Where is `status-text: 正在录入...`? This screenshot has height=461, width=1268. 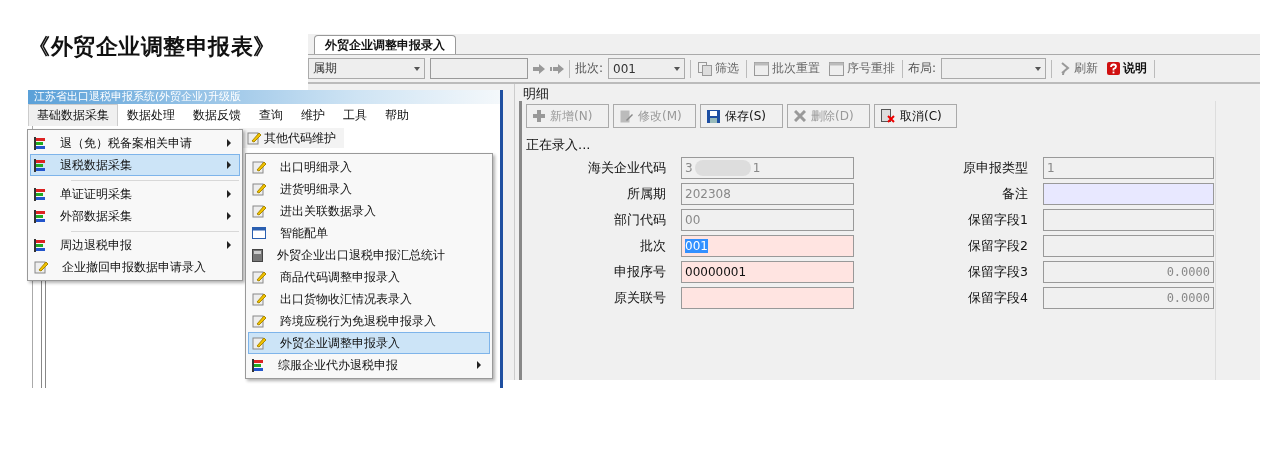 status-text: 正在录入... is located at coordinates (559, 145).